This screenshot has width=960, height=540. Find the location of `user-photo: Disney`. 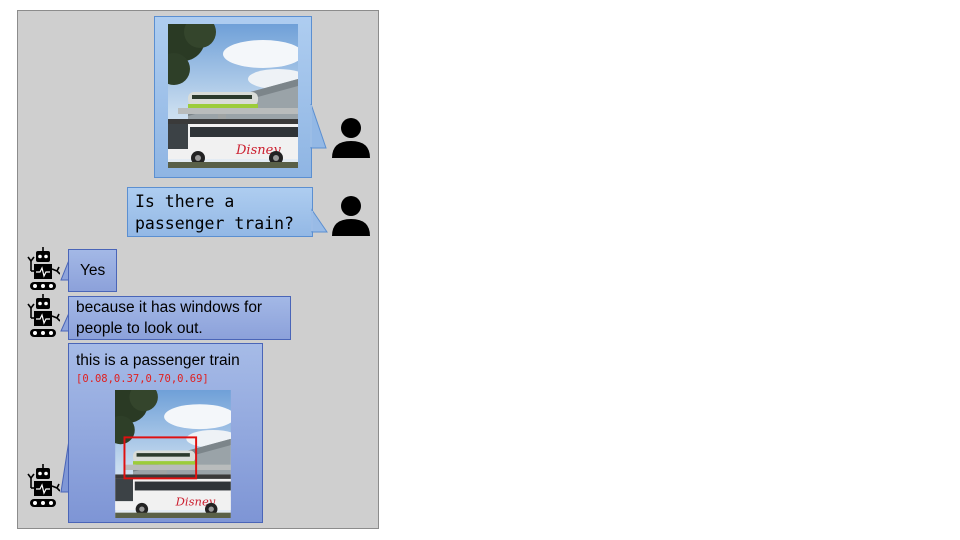

user-photo: Disney is located at coordinates (233, 96).